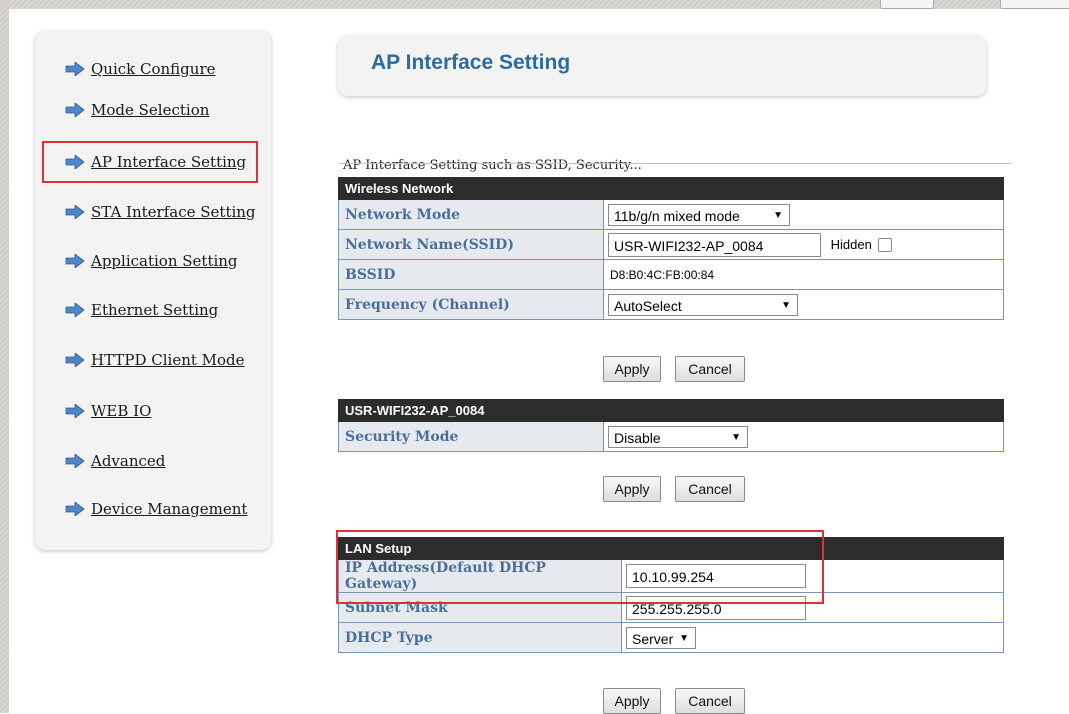  What do you see at coordinates (907, 4) in the screenshot?
I see `top-button-left` at bounding box center [907, 4].